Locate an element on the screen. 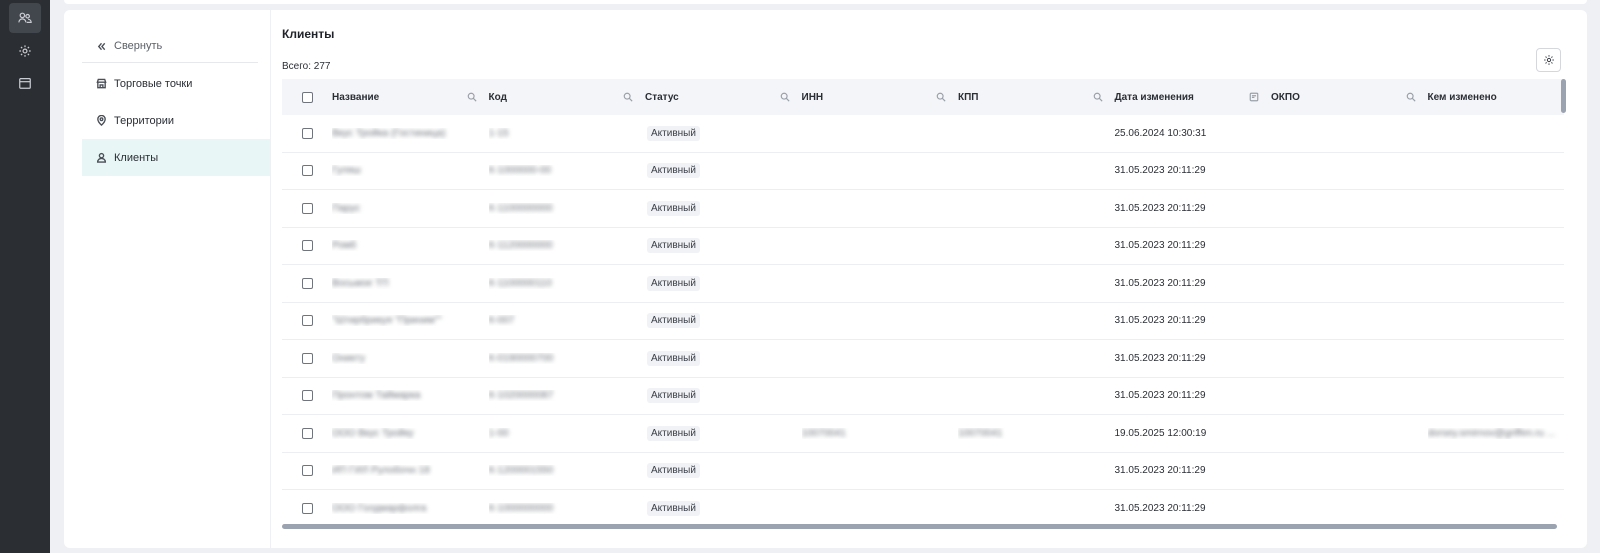 The image size is (1600, 553). column-header-status: Статус is located at coordinates (723, 97).